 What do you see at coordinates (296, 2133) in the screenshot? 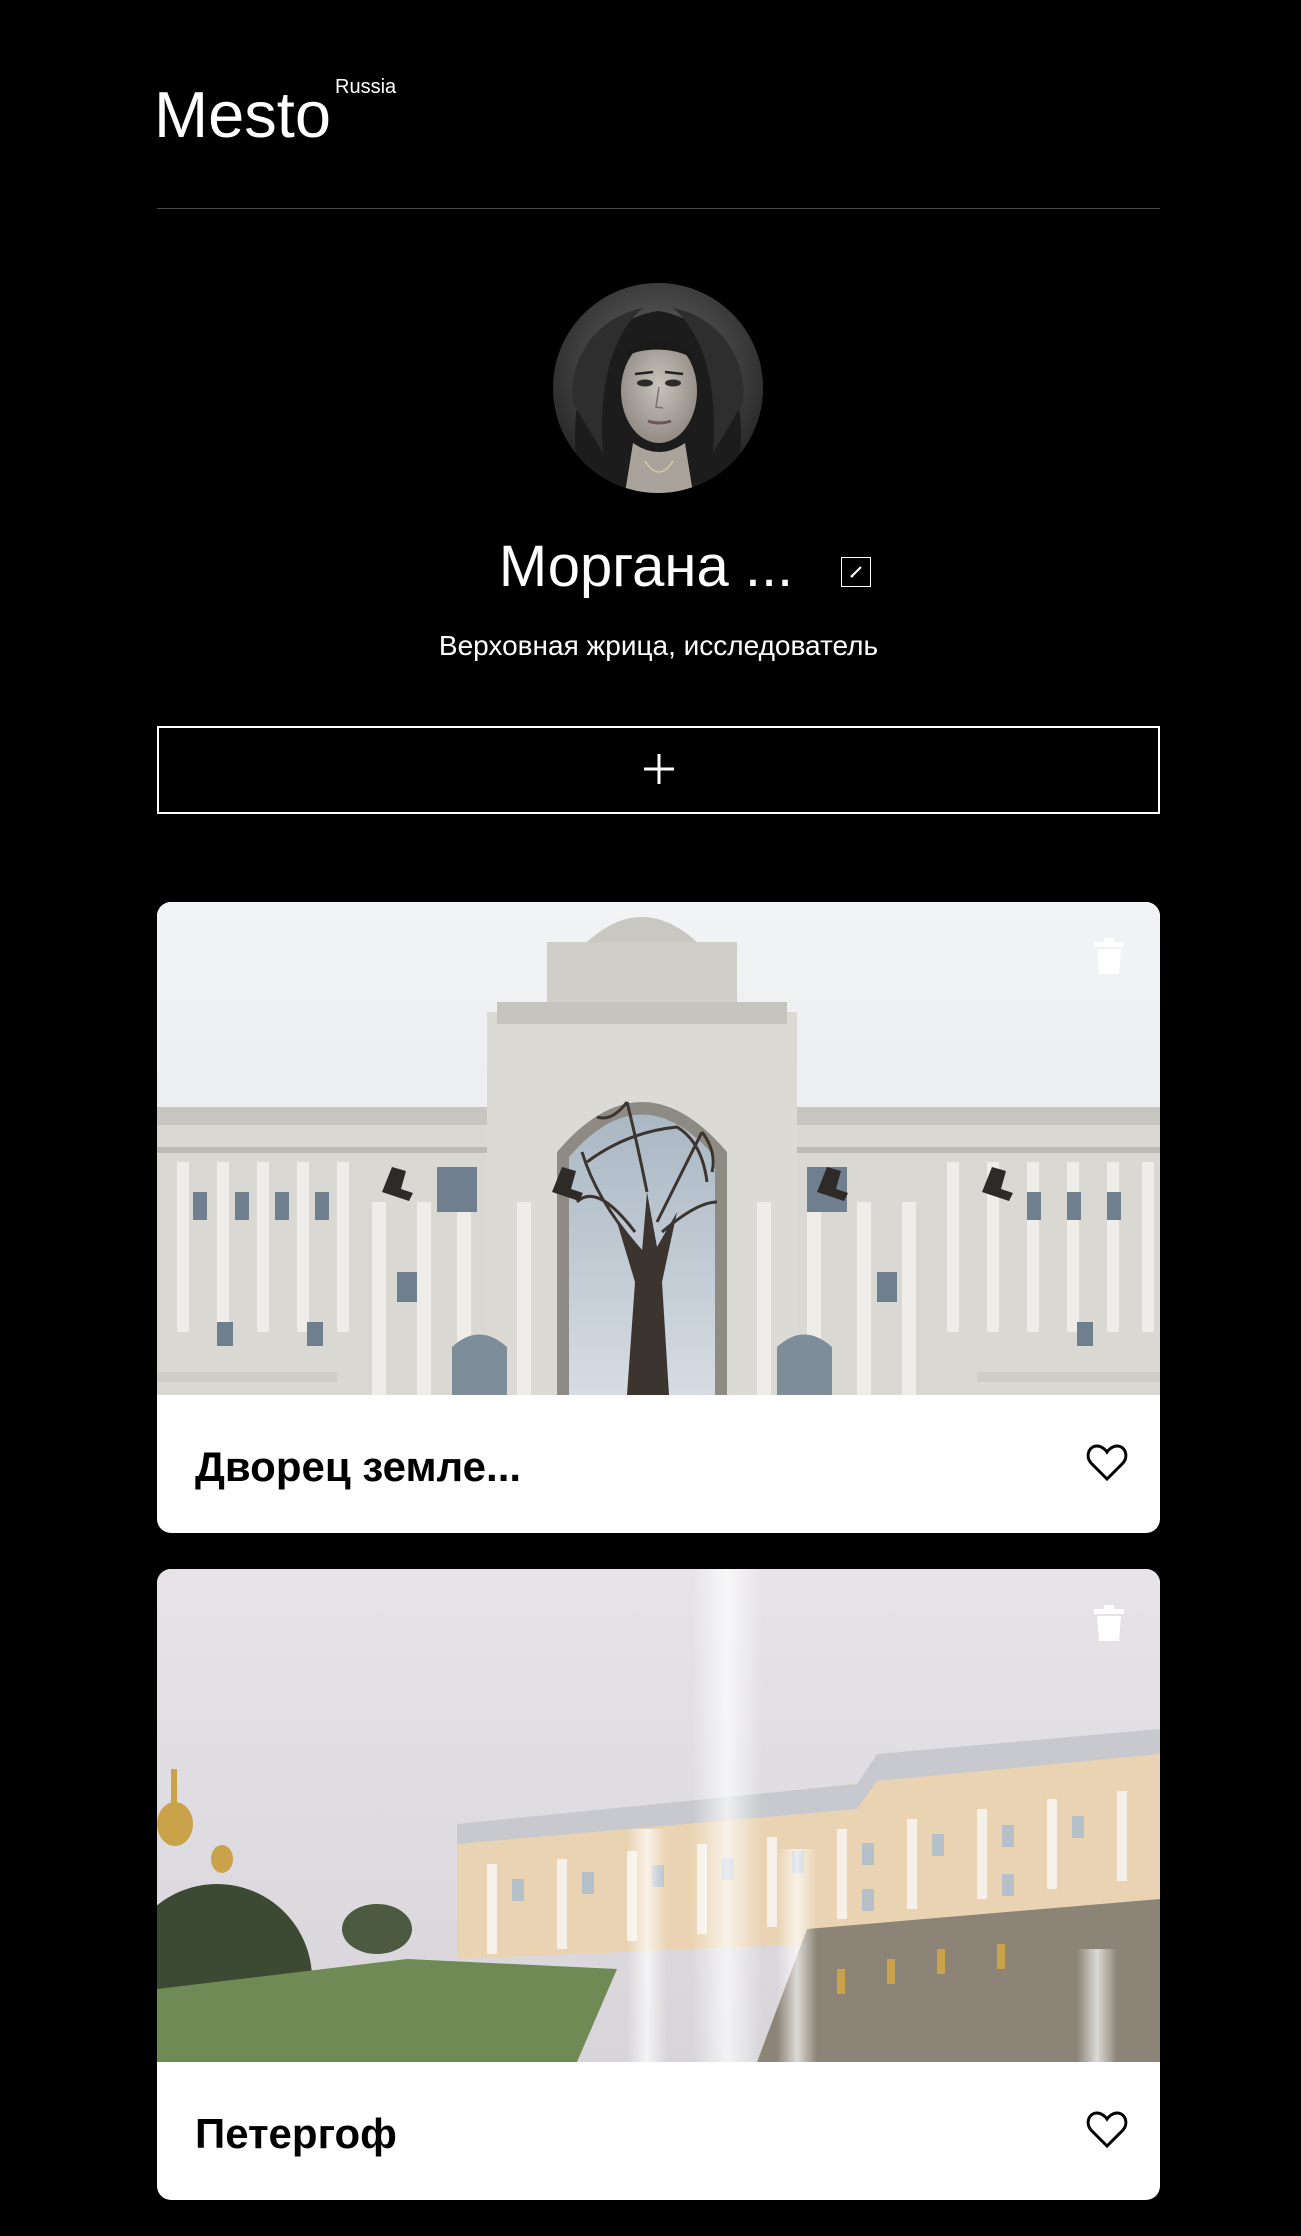
I see `card-title: Петергоф` at bounding box center [296, 2133].